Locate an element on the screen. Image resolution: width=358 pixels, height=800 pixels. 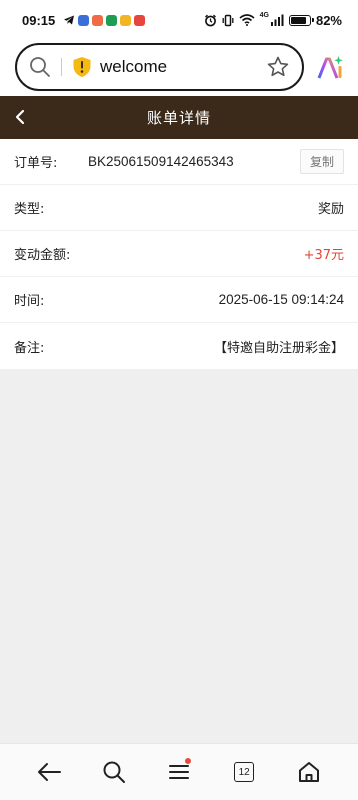
amount-row: 变动金额: +37元 is located at coordinates (179, 254).